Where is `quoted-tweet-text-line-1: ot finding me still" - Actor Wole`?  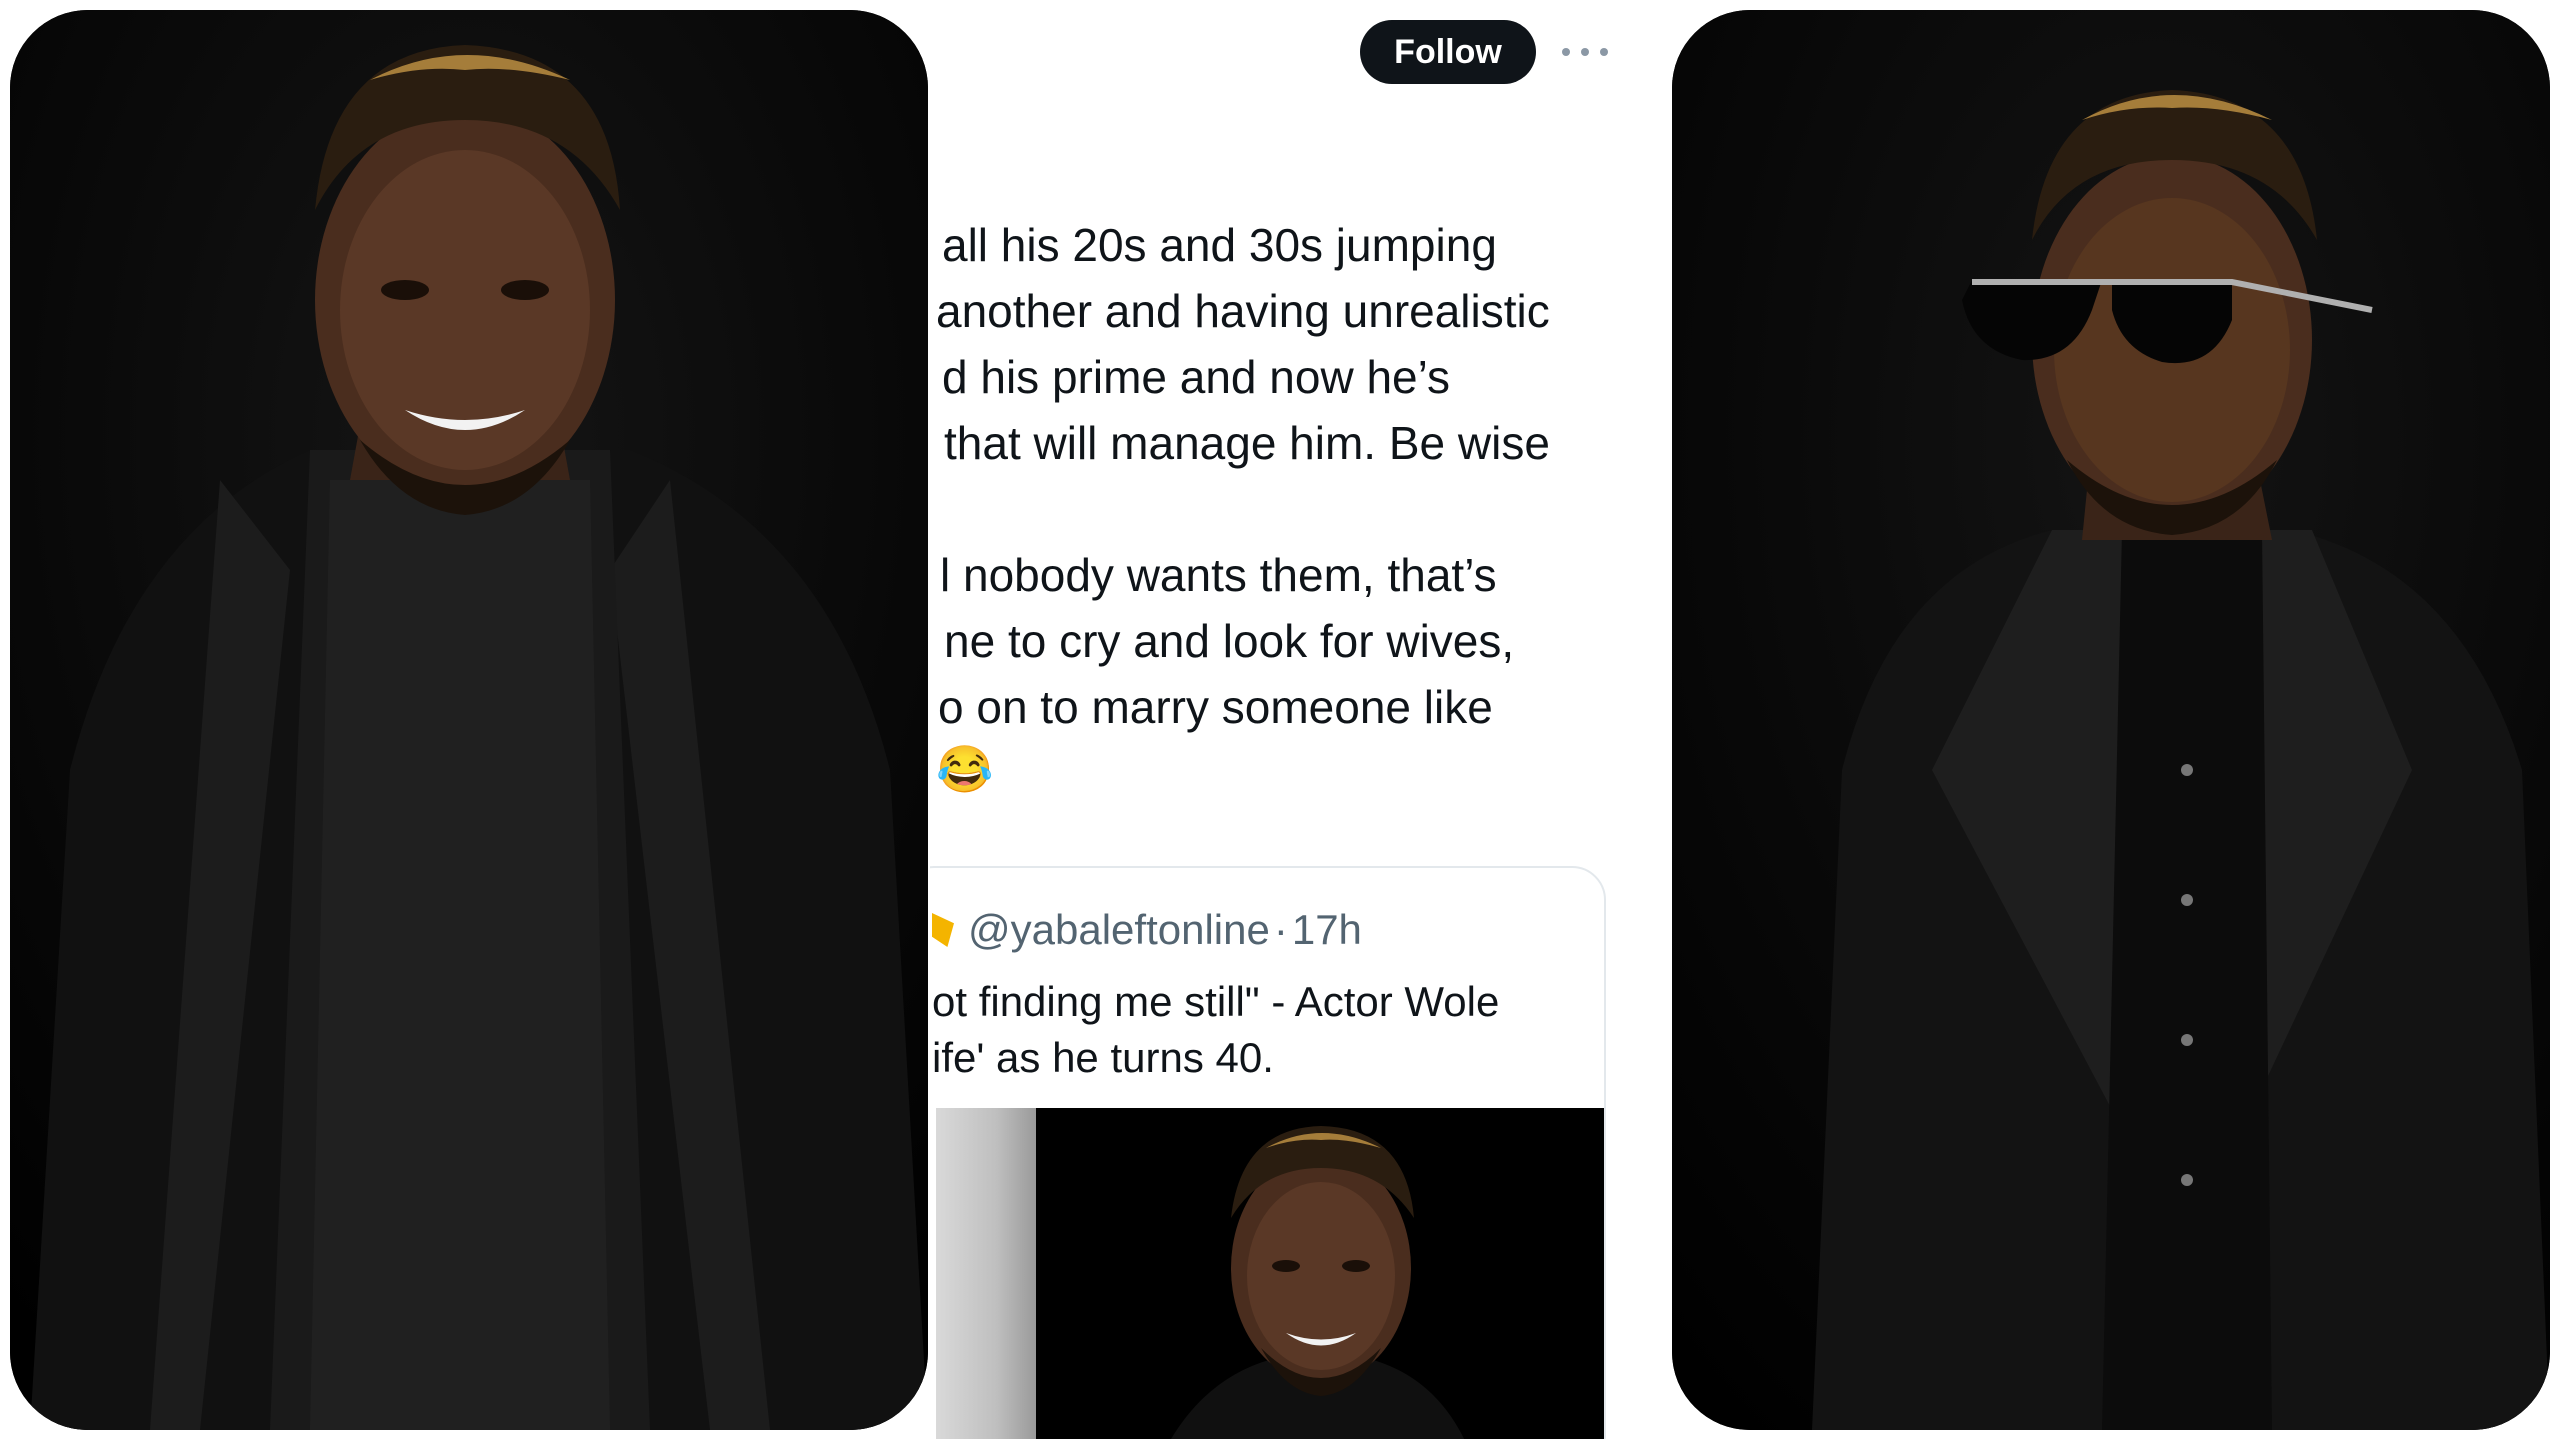
quoted-tweet-text-line-1: ot finding me still" - Actor Wole is located at coordinates (1216, 1001).